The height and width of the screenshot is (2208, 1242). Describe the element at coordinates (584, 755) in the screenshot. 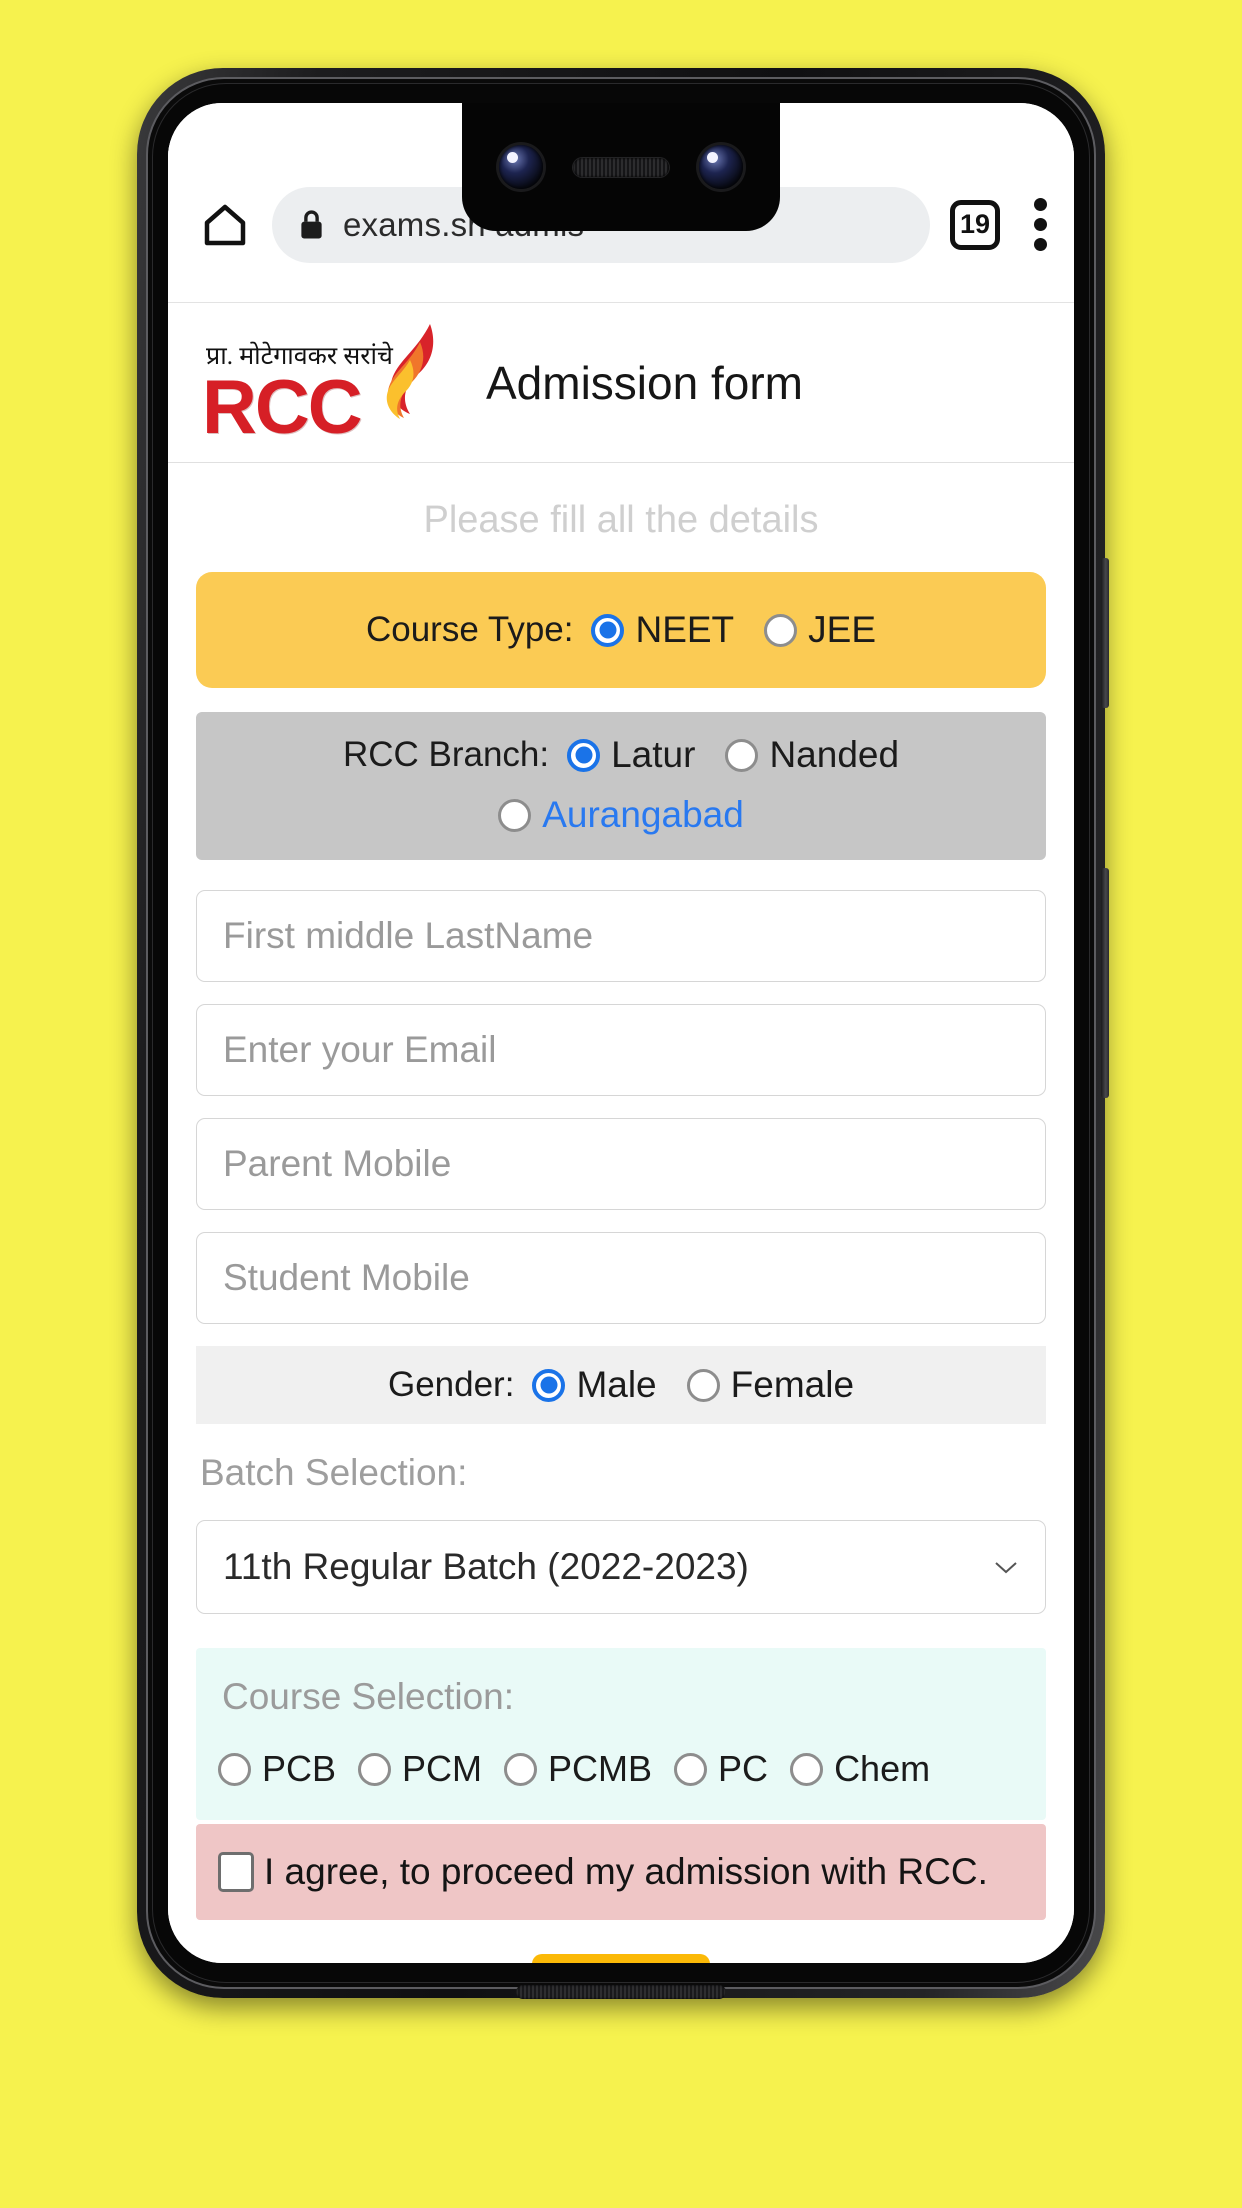

I see `radio-latur` at that location.